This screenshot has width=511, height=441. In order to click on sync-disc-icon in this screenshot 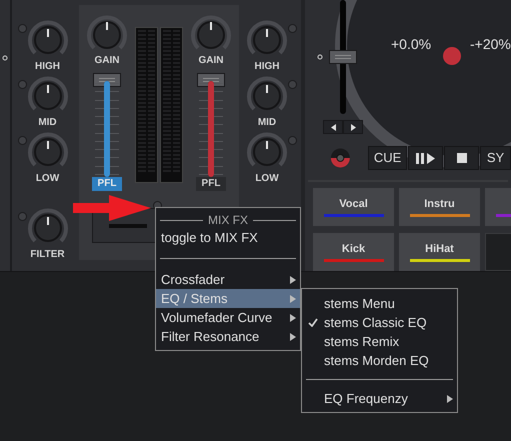, I will do `click(340, 158)`.